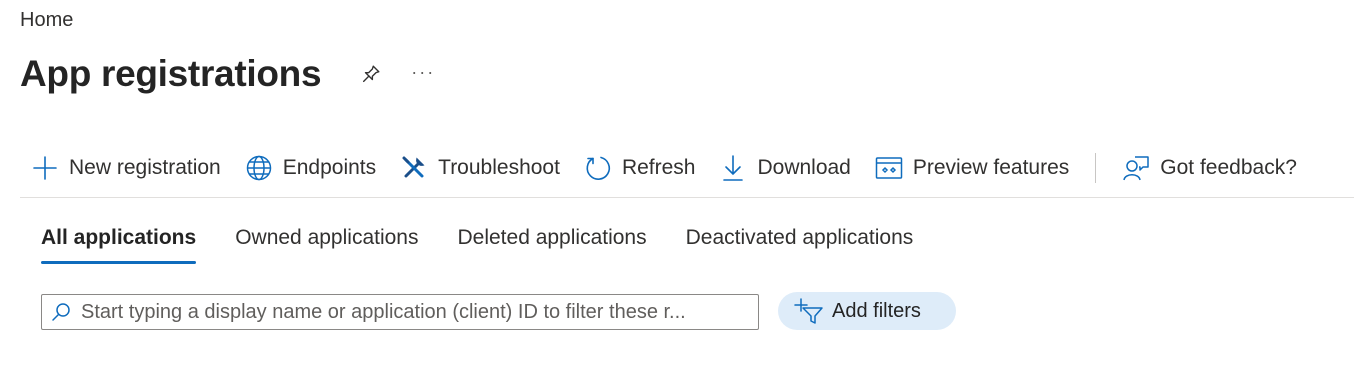  Describe the element at coordinates (423, 74) in the screenshot. I see `more-options-button: ···` at that location.